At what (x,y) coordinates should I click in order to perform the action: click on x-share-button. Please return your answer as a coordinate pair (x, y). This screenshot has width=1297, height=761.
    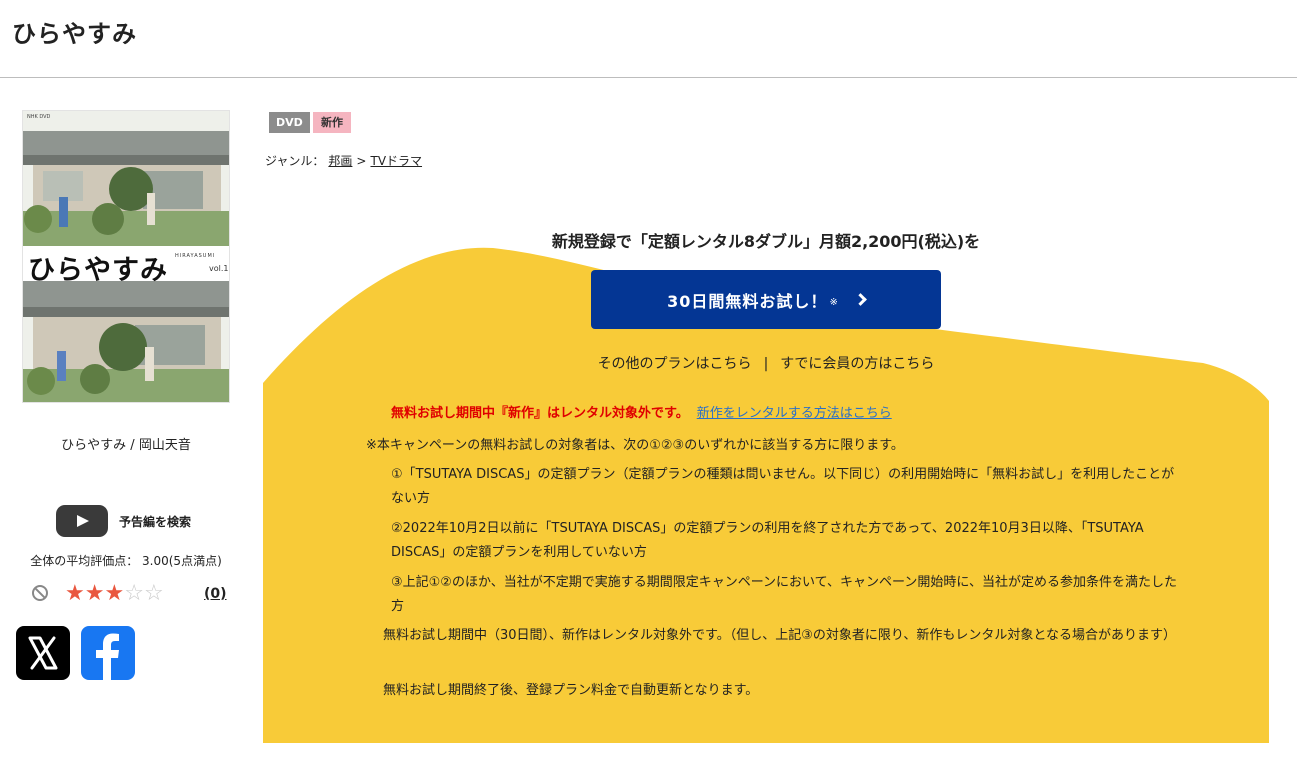
    Looking at the image, I should click on (43, 653).